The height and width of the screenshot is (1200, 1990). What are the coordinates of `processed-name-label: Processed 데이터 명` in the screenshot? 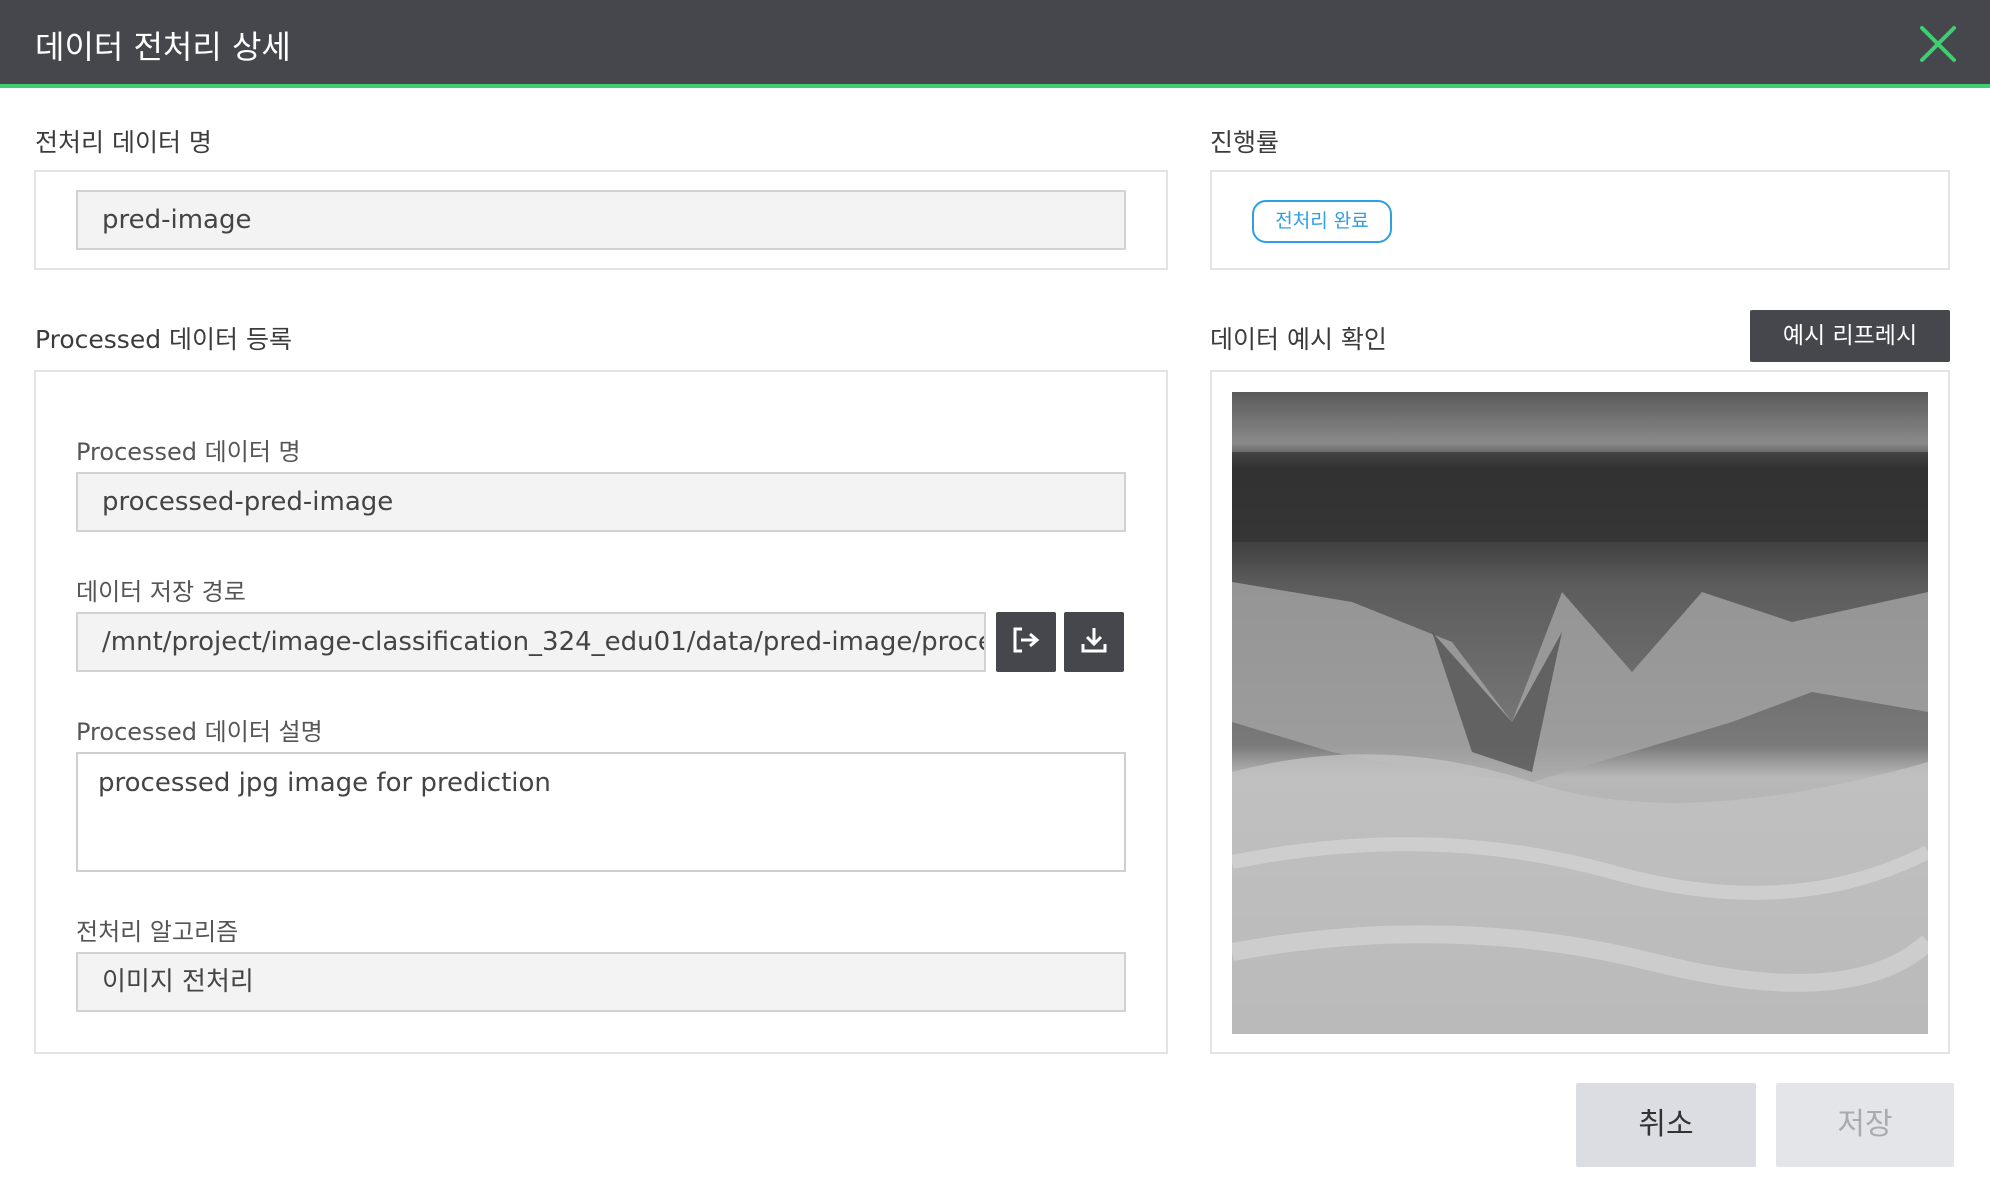 It's located at (188, 452).